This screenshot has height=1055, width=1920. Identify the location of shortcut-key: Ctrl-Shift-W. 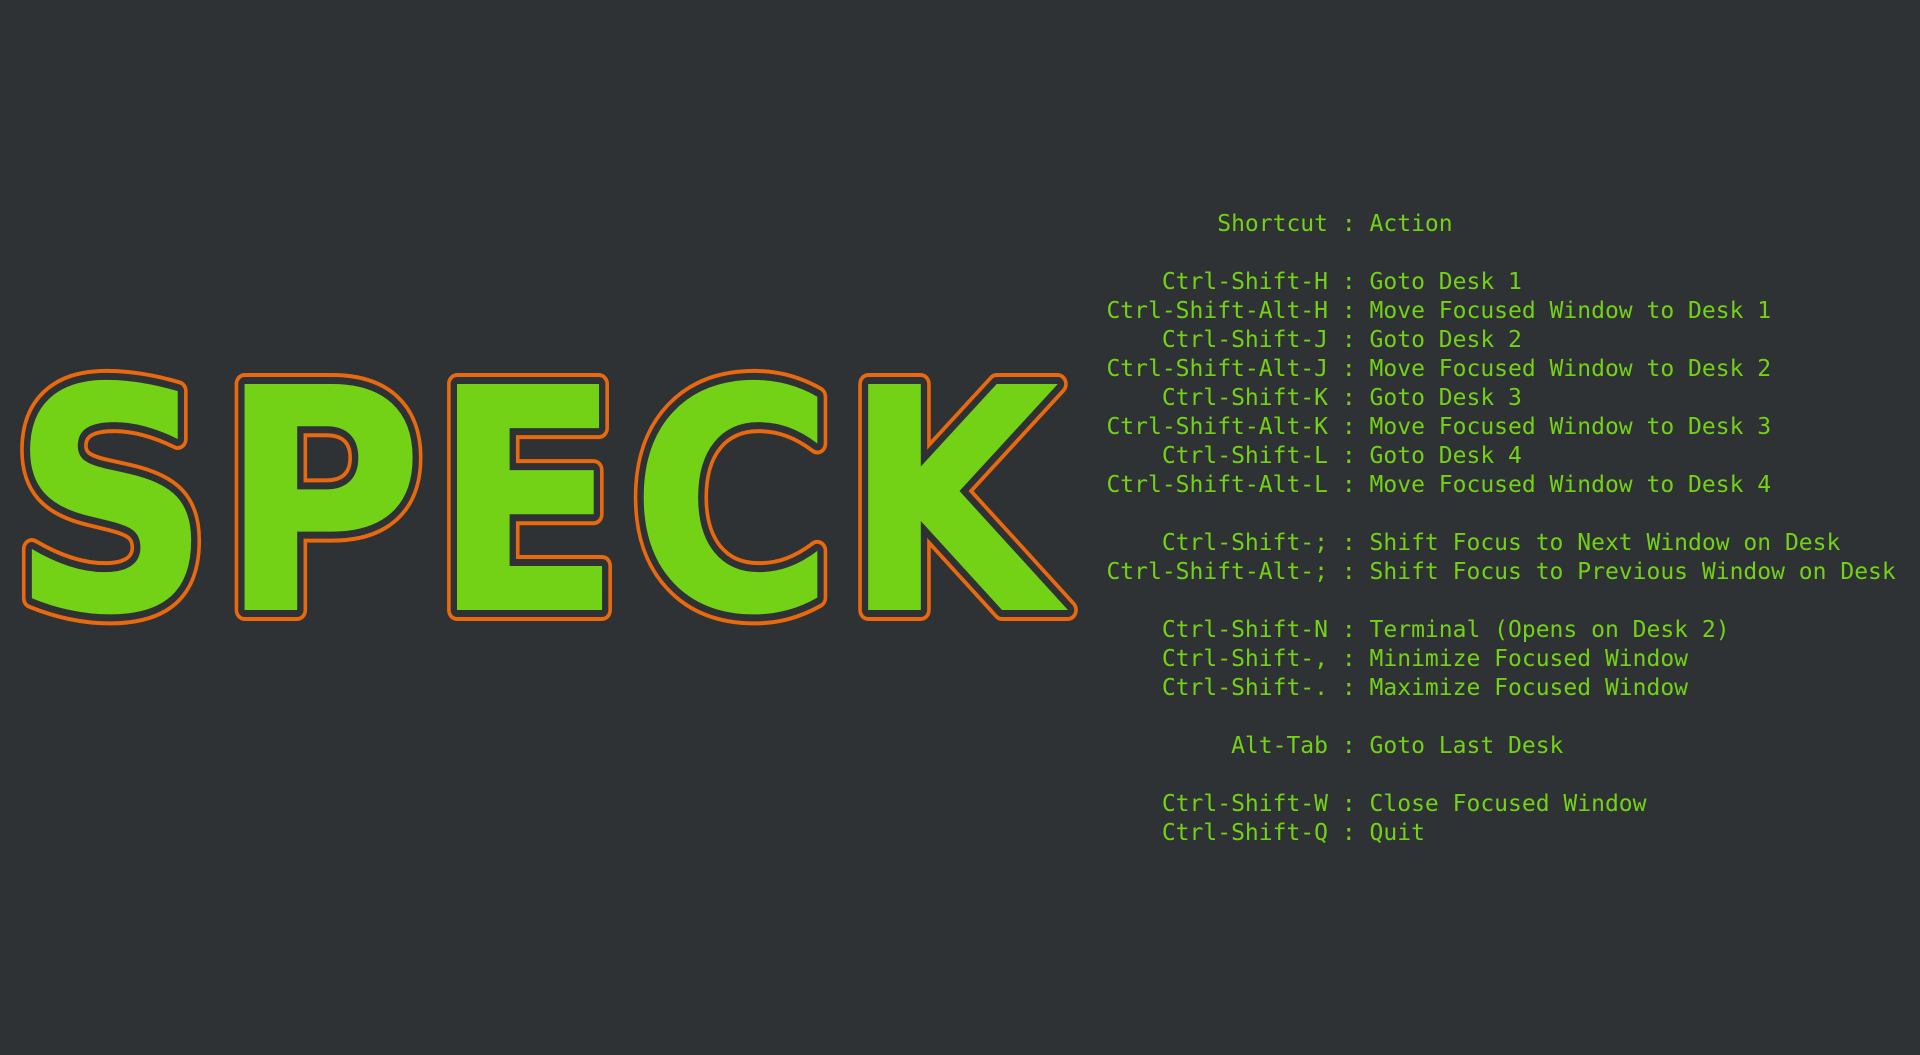
(1244, 804).